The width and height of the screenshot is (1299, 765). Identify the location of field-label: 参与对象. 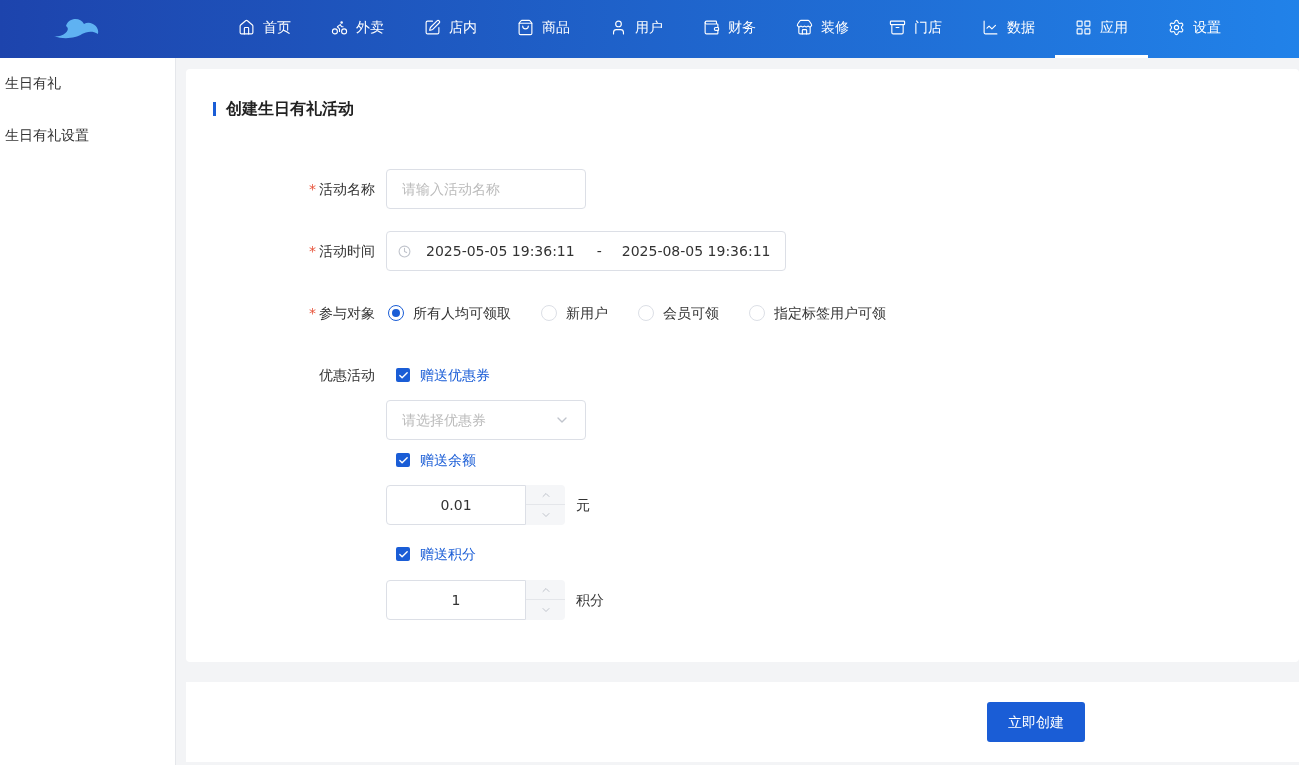
(347, 313).